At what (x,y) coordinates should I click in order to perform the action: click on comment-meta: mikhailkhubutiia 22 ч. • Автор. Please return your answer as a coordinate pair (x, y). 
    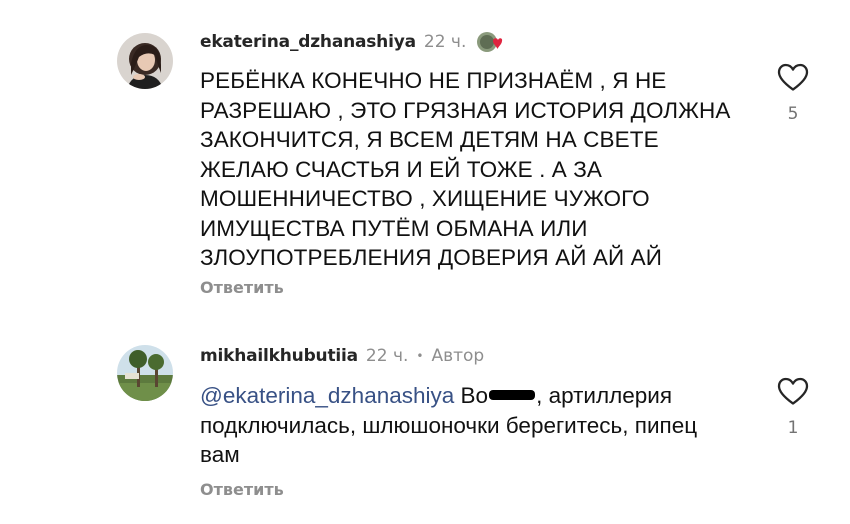
    Looking at the image, I should click on (342, 356).